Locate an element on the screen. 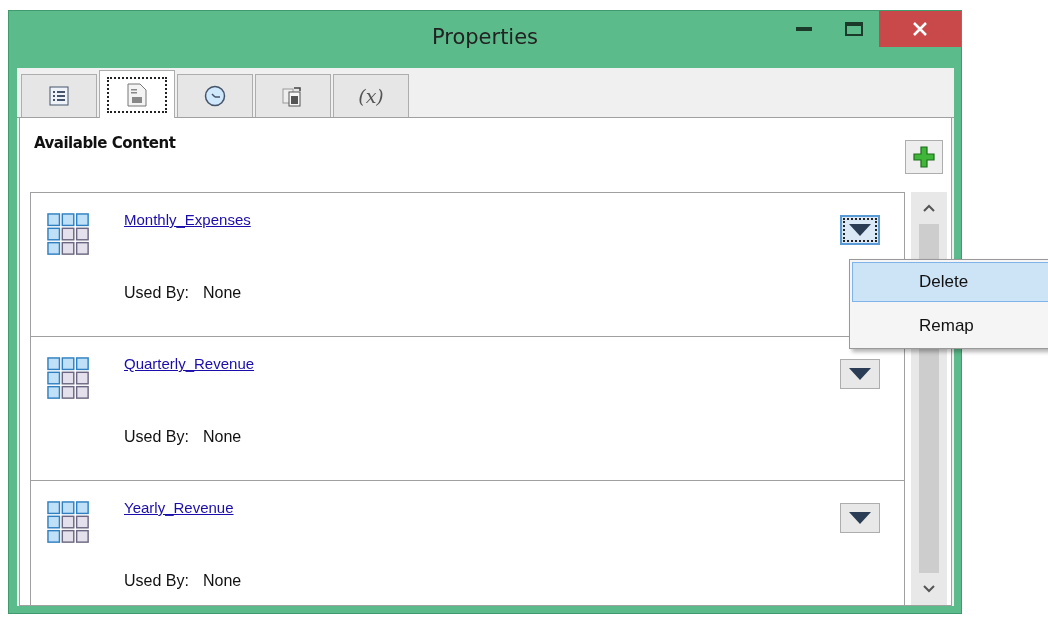 The image size is (1048, 623). content-link: Quarterly_Revenue is located at coordinates (189, 363).